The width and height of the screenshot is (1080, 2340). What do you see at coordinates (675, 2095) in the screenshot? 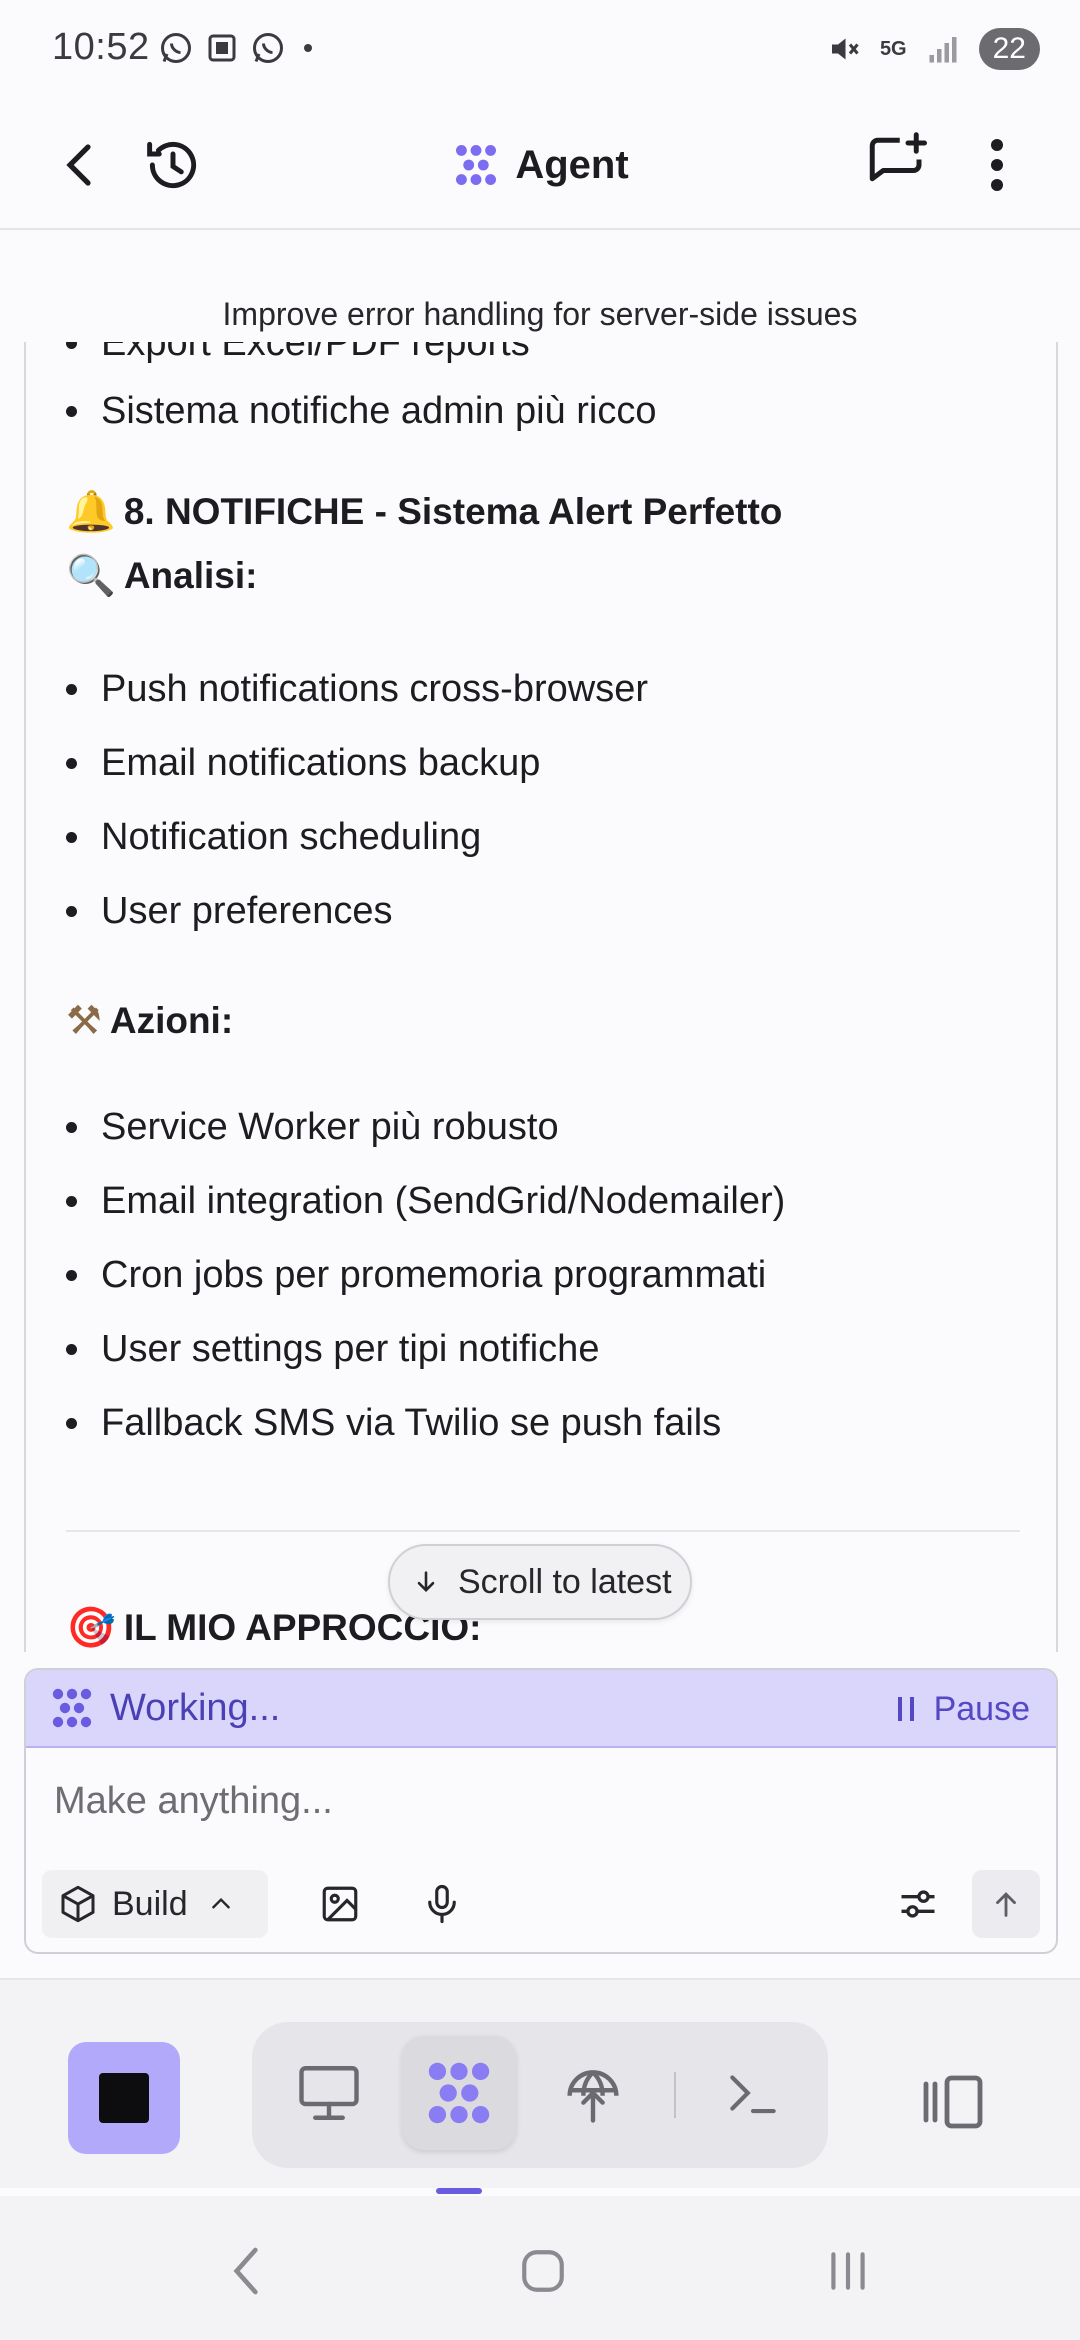
I see `dock-separator` at bounding box center [675, 2095].